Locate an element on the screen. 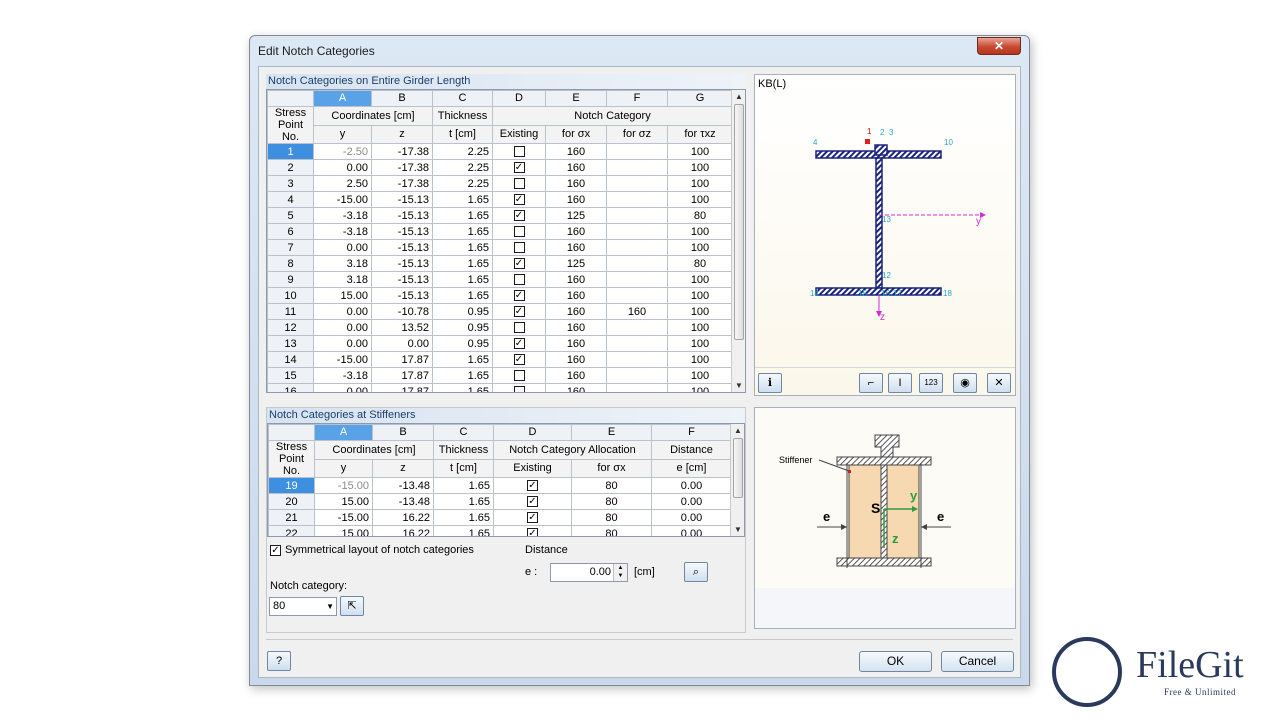  z-cell: 16.22 is located at coordinates (403, 530).